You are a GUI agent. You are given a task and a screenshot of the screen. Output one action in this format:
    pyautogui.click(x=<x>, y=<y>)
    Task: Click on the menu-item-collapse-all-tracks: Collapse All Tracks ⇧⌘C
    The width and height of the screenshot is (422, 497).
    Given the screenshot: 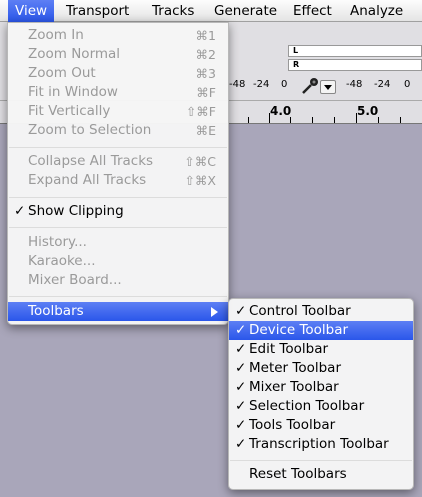 What is the action you would take?
    pyautogui.click(x=118, y=161)
    